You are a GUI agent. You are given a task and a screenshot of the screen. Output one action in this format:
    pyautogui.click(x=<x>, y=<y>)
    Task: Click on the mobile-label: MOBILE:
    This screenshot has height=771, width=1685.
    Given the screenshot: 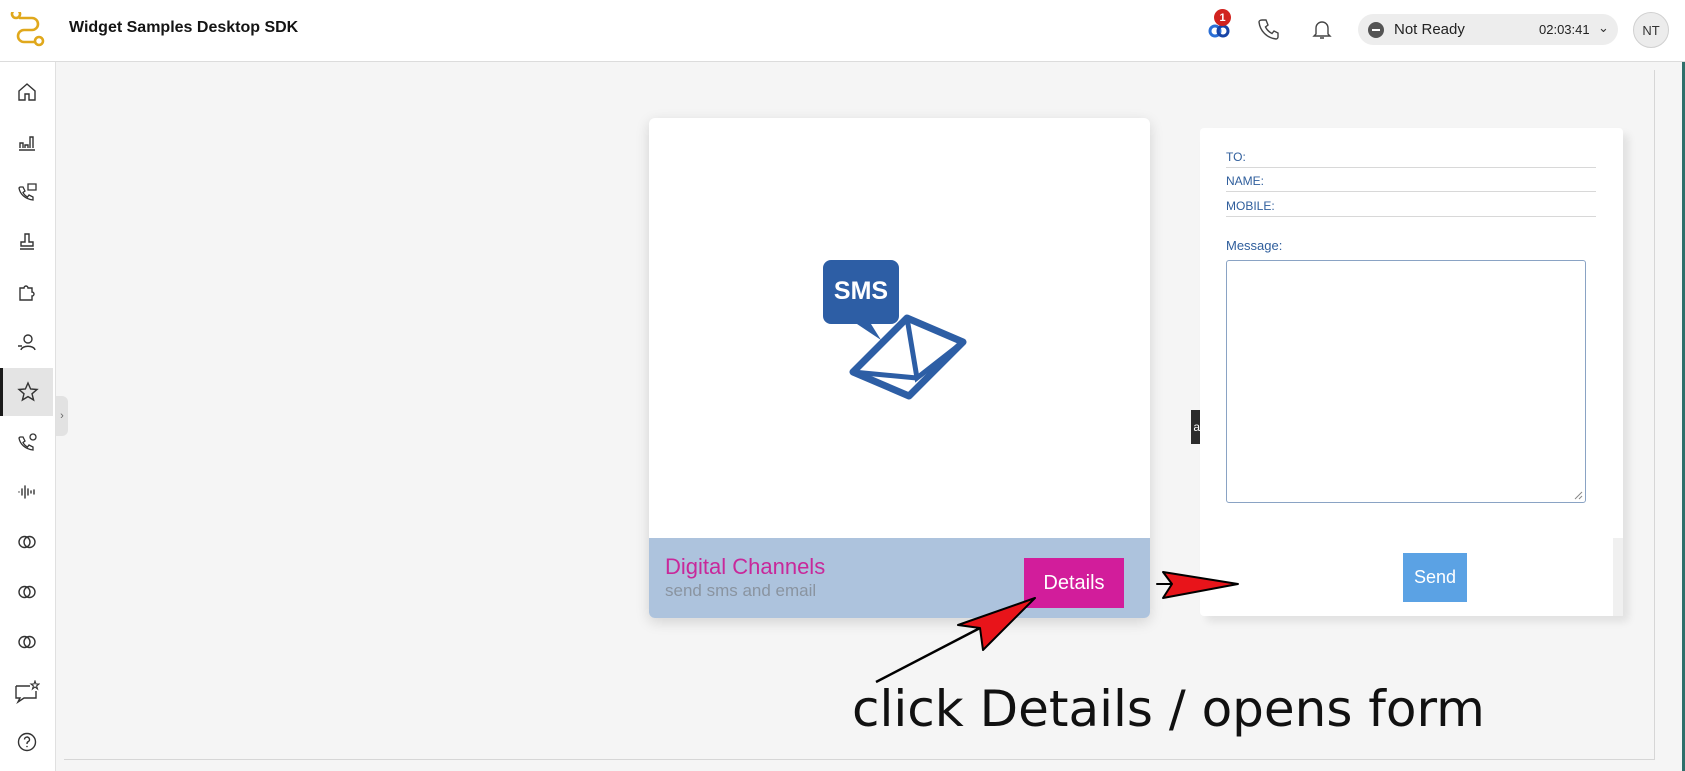 What is the action you would take?
    pyautogui.click(x=1250, y=206)
    